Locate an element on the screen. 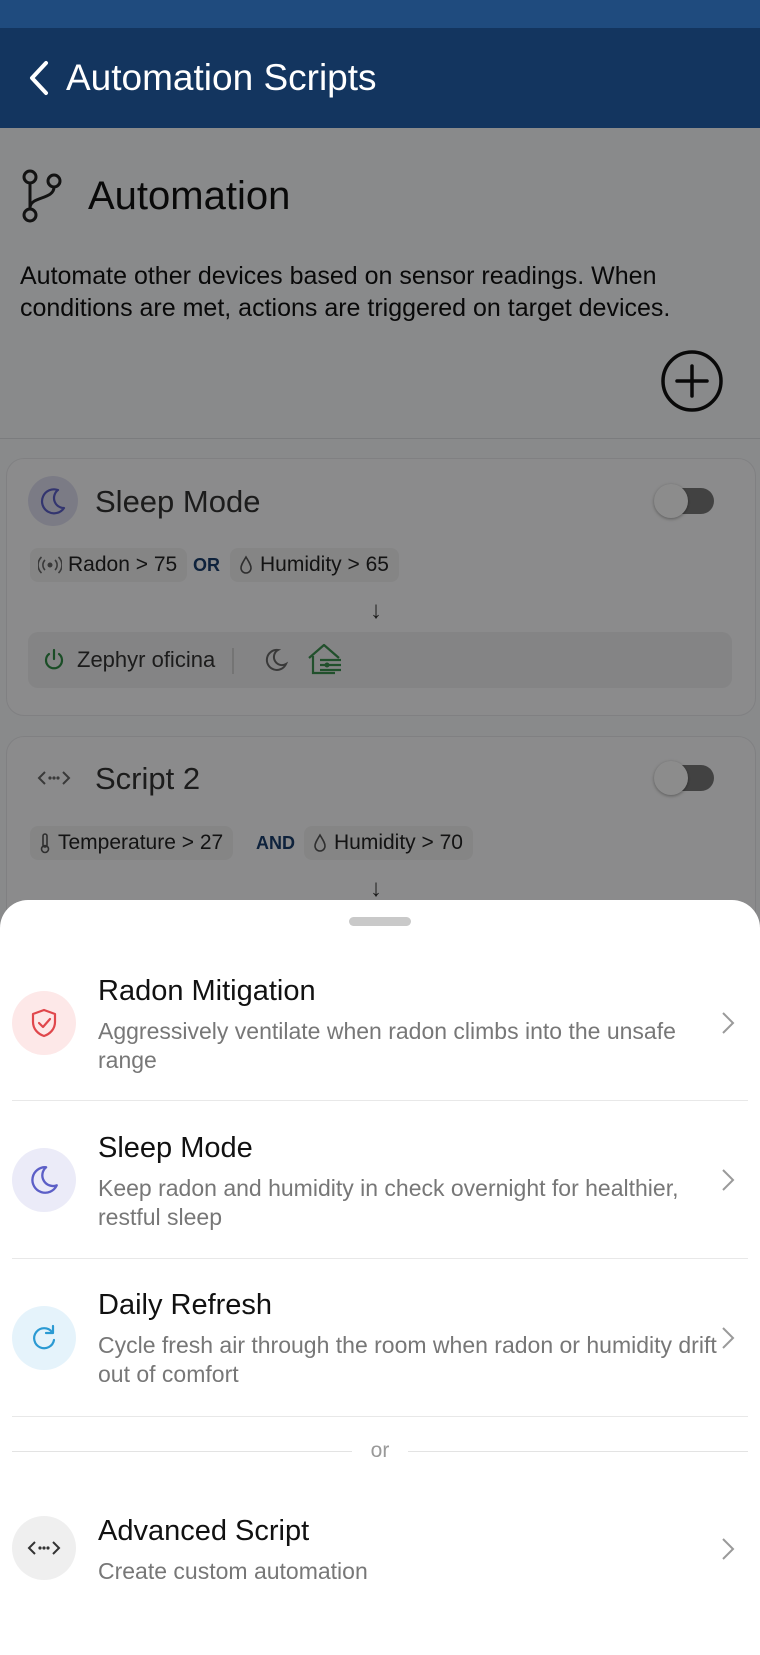 The width and height of the screenshot is (760, 1655). option-title: Radon Mitigation is located at coordinates (207, 991).